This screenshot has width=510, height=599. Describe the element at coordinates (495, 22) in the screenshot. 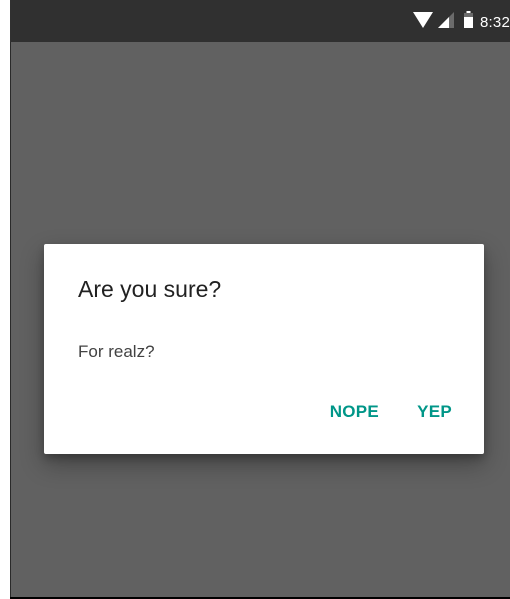

I see `status-clock: 8:32` at that location.